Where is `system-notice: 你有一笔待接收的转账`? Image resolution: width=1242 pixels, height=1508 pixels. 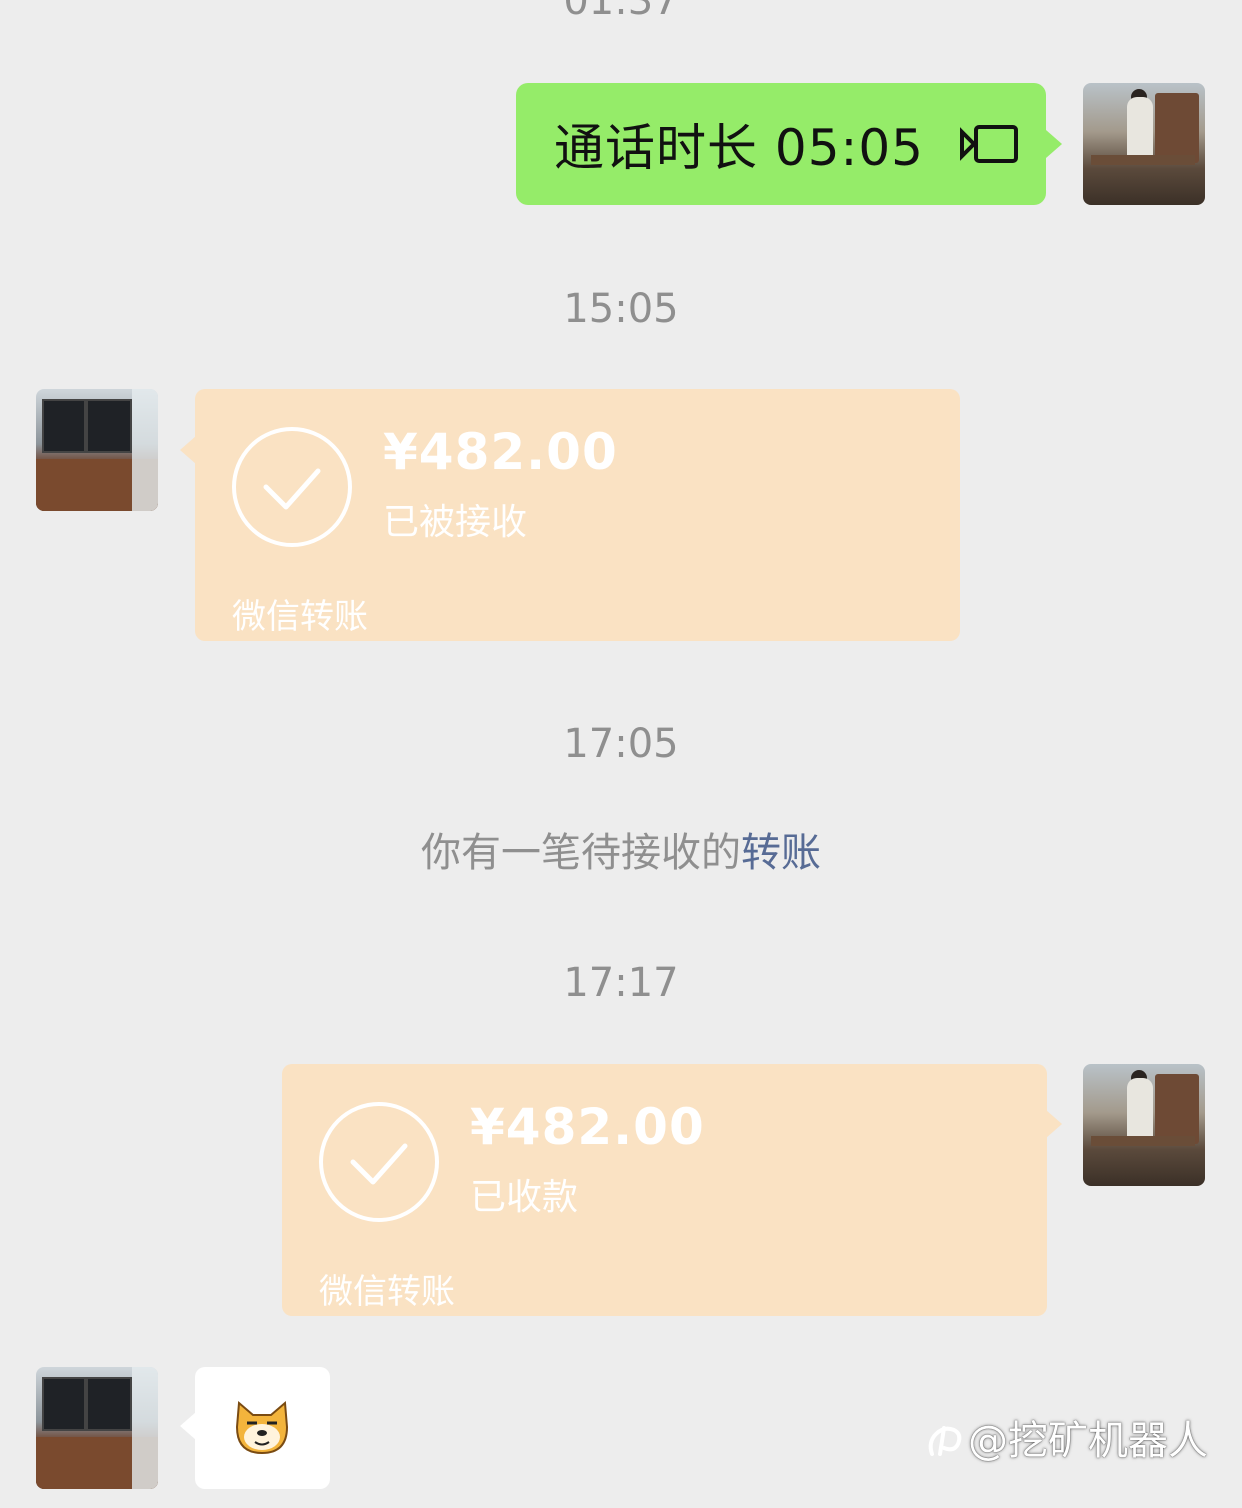 system-notice: 你有一笔待接收的转账 is located at coordinates (621, 849).